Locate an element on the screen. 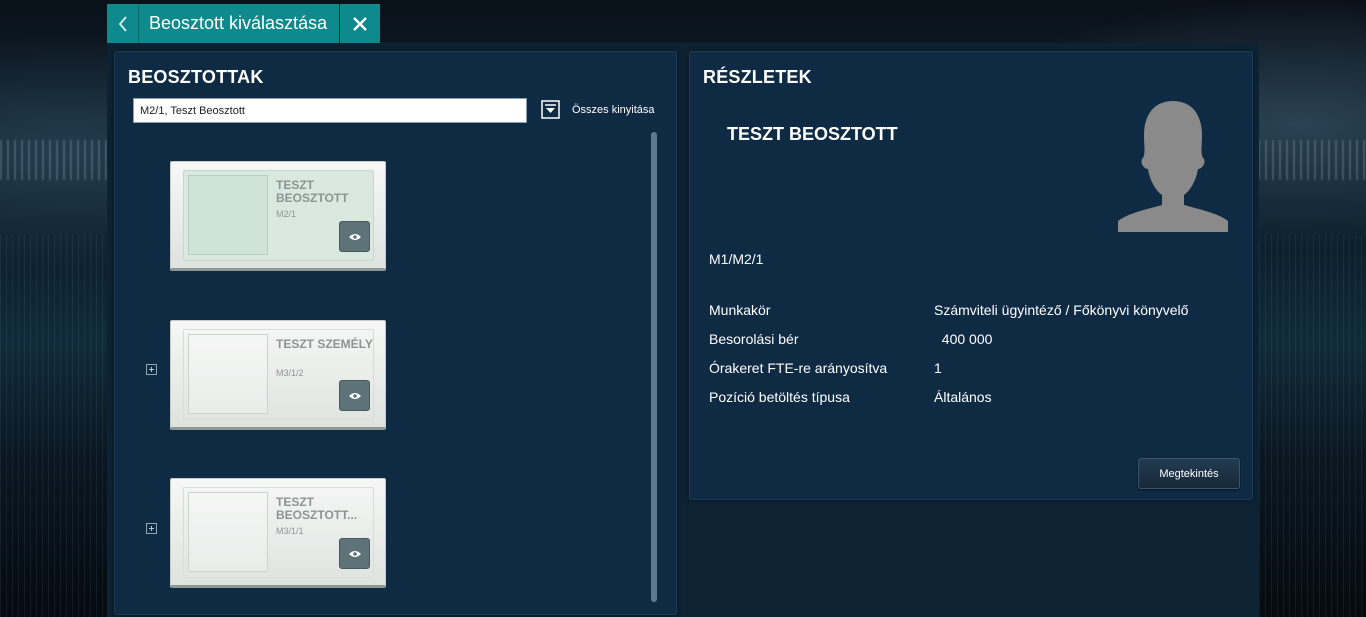  detail-row: Órakeret FTE-re arányosítva 1 is located at coordinates (948, 367).